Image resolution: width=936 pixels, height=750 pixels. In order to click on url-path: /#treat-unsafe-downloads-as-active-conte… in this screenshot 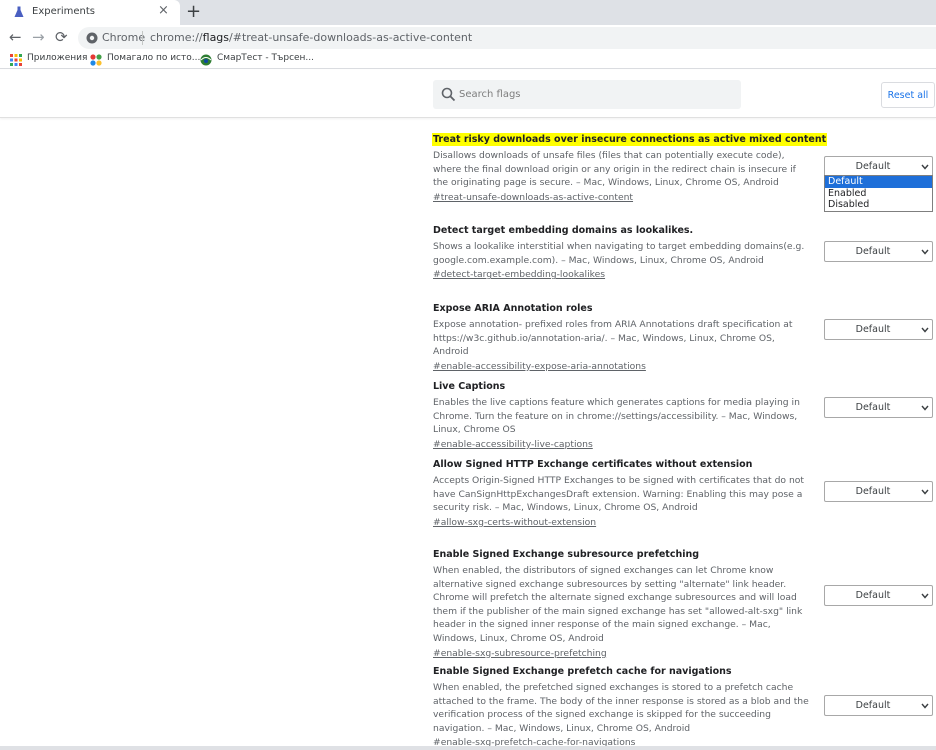, I will do `click(351, 37)`.